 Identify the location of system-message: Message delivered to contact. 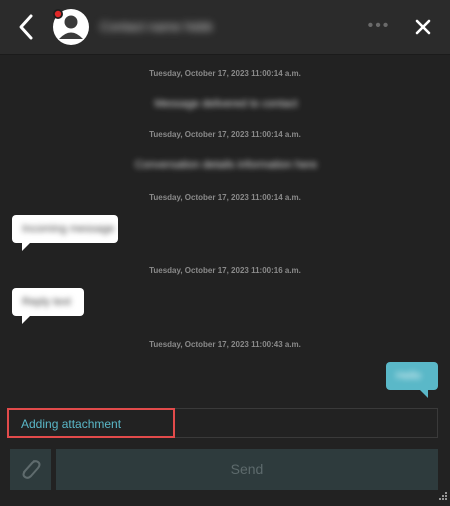
(226, 104).